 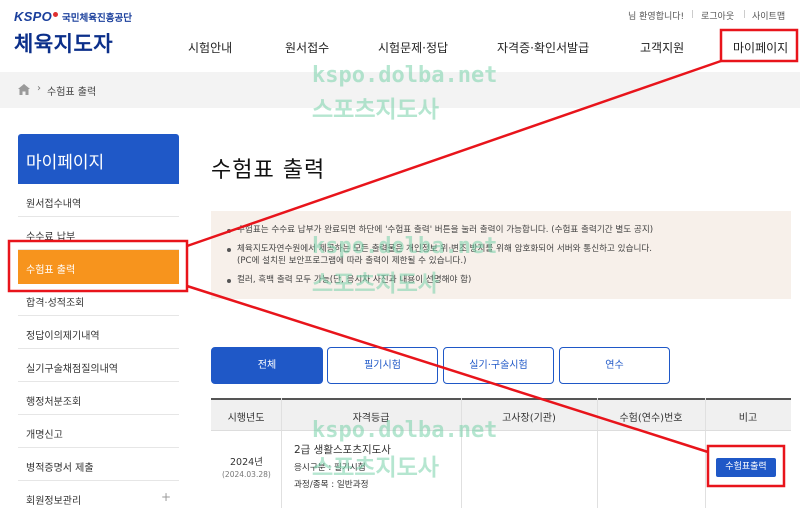 I want to click on cell-year: 2024년, so click(x=246, y=462).